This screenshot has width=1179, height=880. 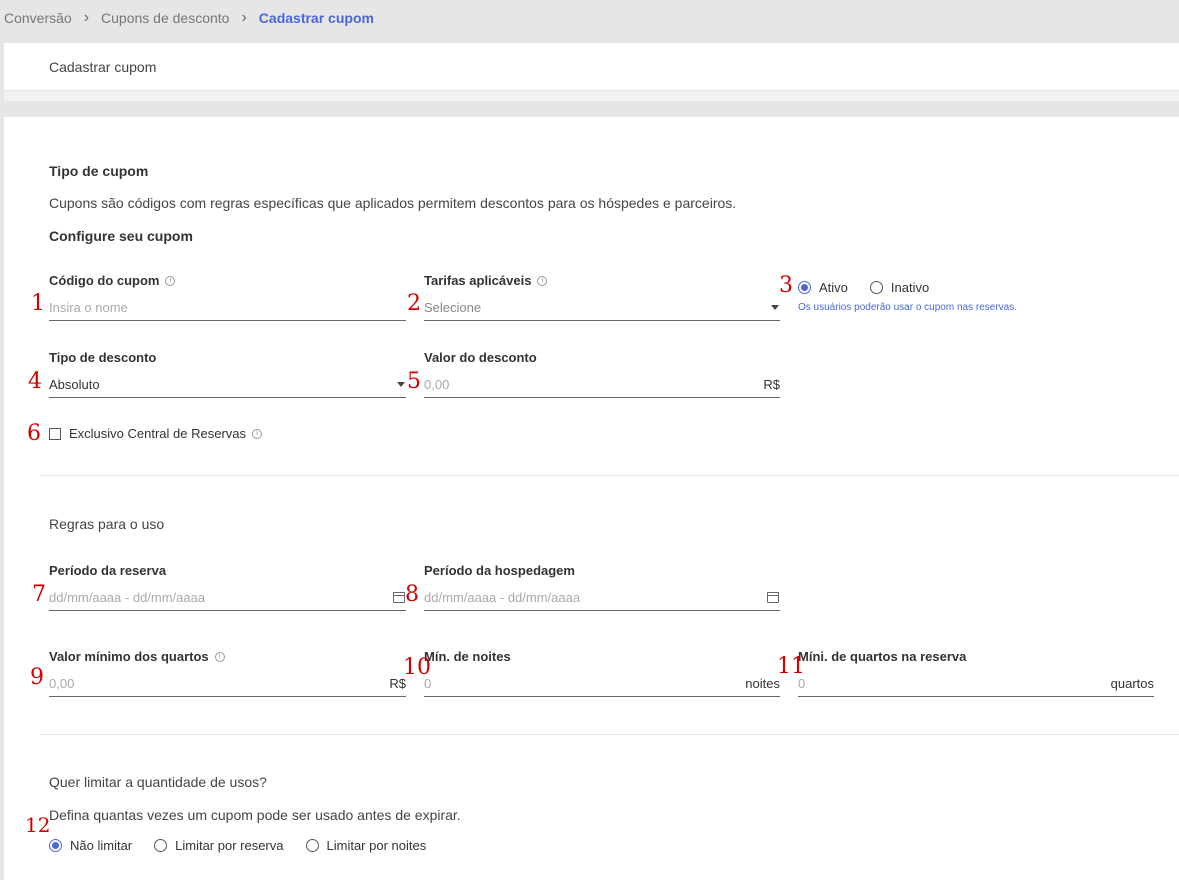 I want to click on status-radio-group: Ativo Inativo, so click(x=874, y=287).